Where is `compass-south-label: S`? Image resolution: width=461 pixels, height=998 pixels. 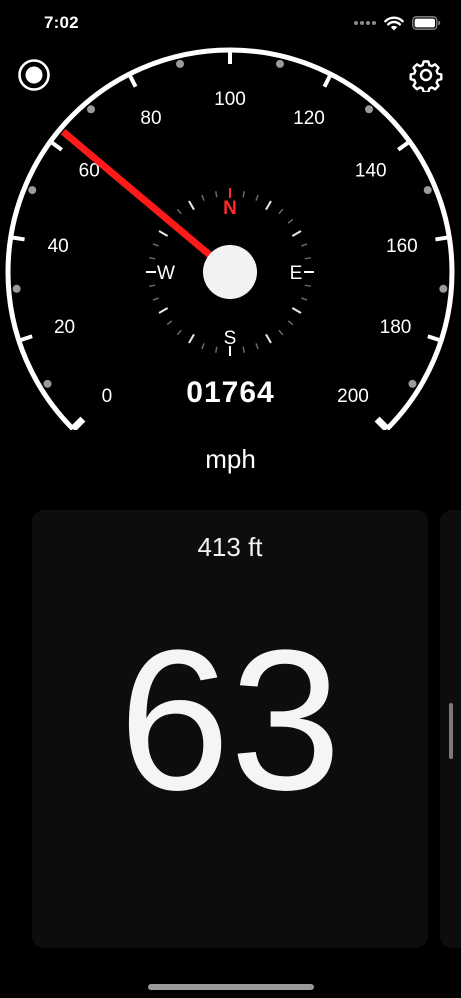 compass-south-label: S is located at coordinates (230, 338).